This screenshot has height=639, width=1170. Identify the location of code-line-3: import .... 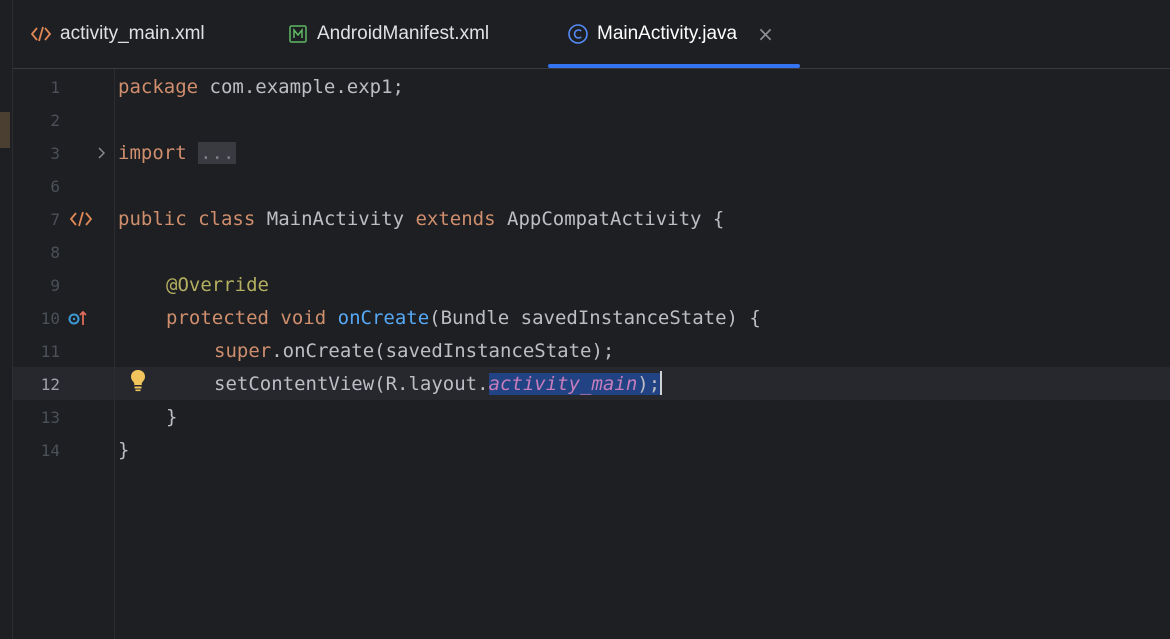
(177, 153).